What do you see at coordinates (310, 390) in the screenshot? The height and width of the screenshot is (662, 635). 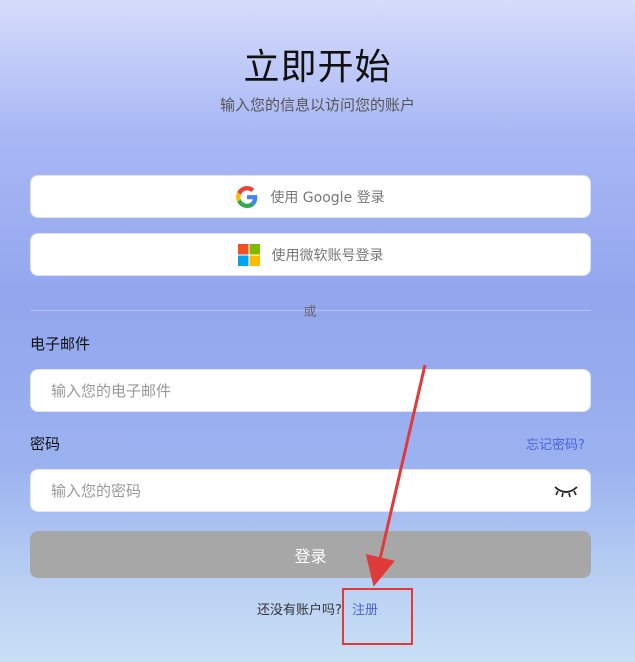 I see `email-field` at bounding box center [310, 390].